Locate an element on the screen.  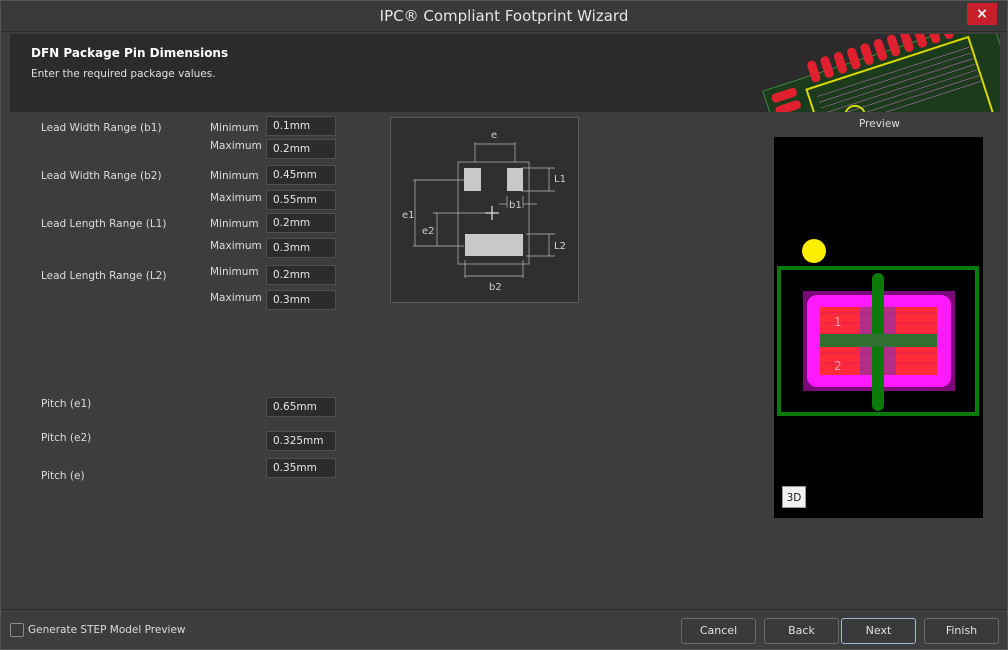
finish-button: Finish is located at coordinates (961, 631).